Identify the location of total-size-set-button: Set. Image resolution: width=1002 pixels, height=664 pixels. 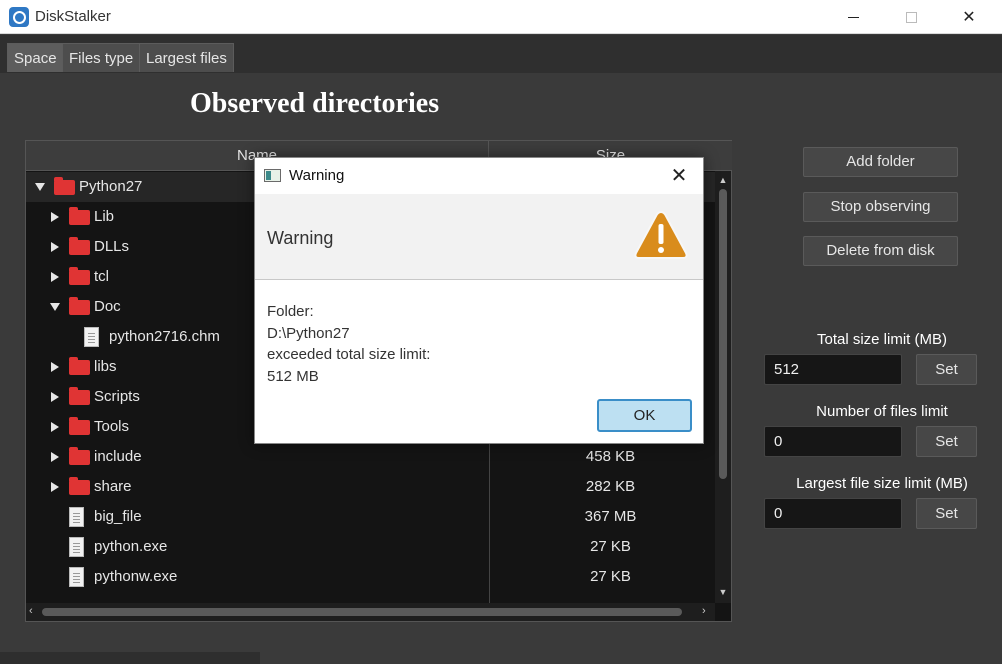
(946, 369).